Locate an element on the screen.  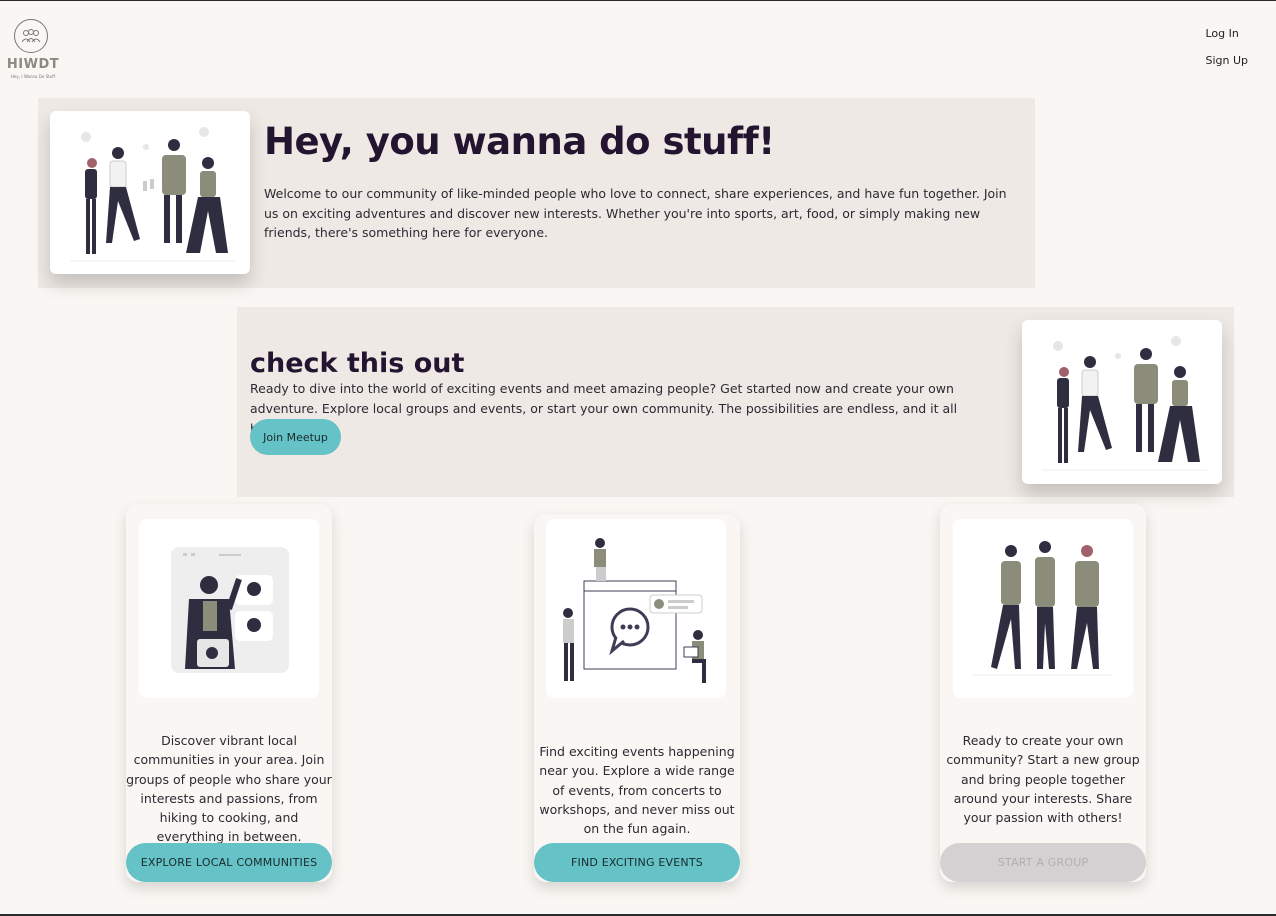
top-nav: Log In Sign Up is located at coordinates (1226, 54).